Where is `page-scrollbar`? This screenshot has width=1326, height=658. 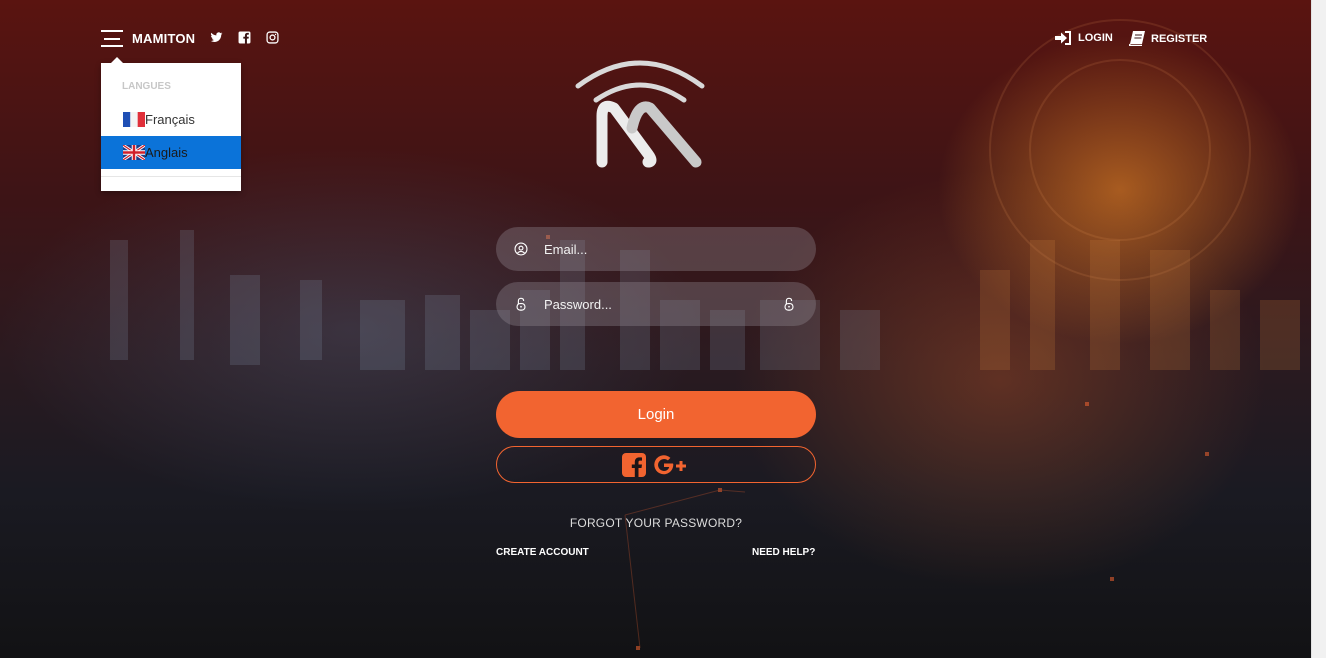 page-scrollbar is located at coordinates (1318, 329).